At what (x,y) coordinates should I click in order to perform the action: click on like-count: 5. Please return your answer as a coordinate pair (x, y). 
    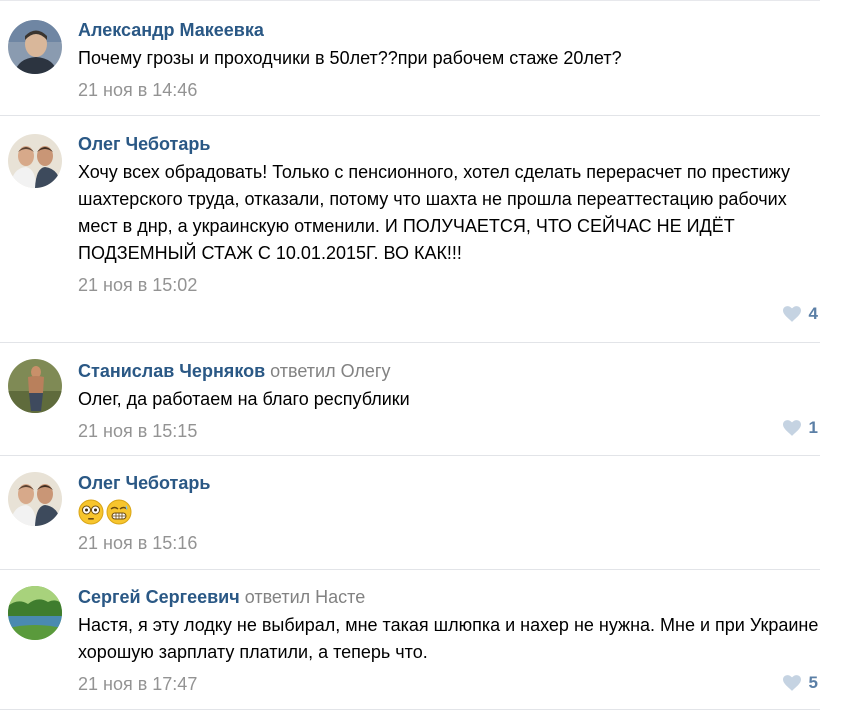
    Looking at the image, I should click on (813, 682).